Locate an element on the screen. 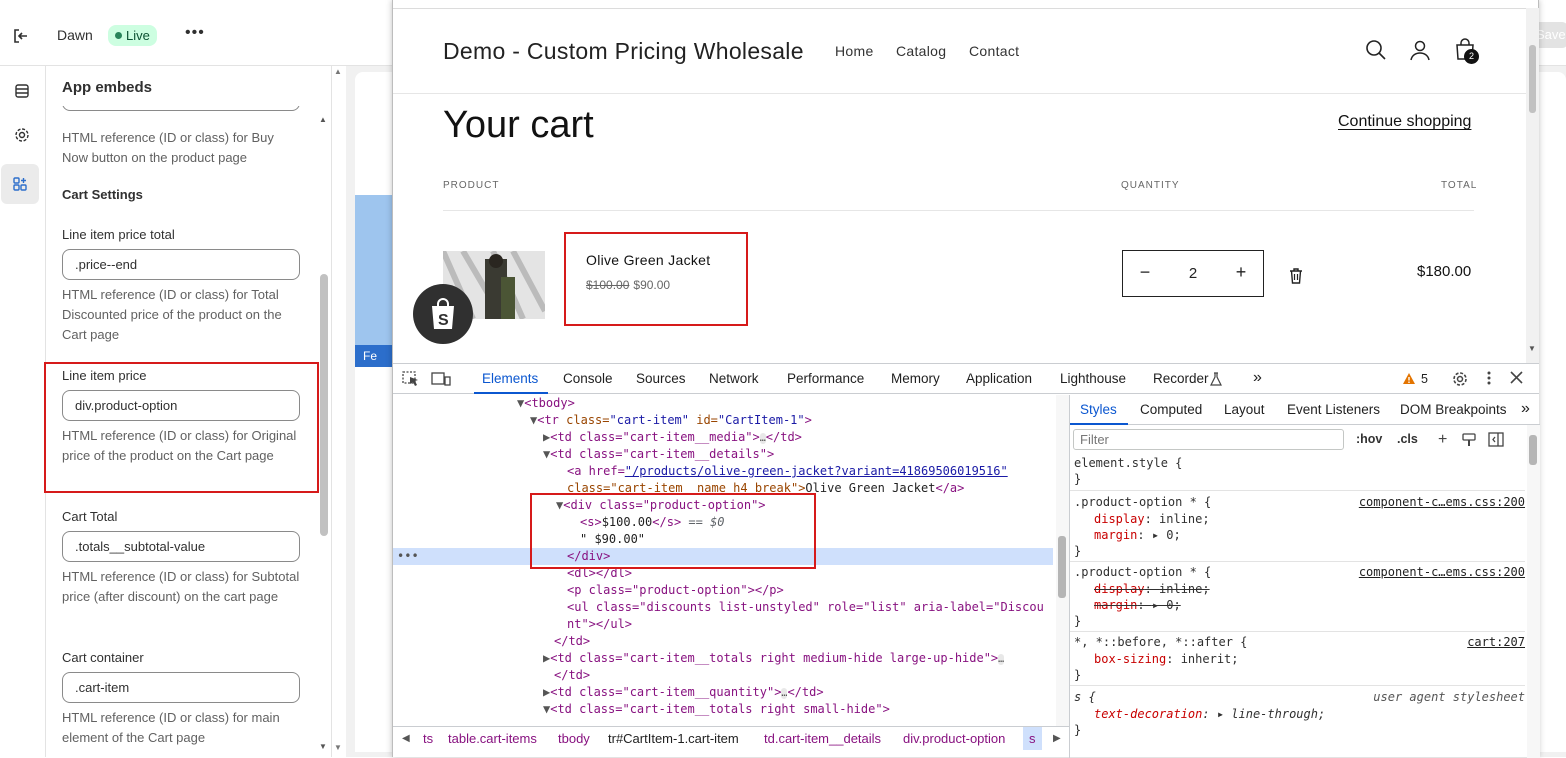 The width and height of the screenshot is (1566, 758). breadcrumb-item: div.product-option is located at coordinates (954, 738).